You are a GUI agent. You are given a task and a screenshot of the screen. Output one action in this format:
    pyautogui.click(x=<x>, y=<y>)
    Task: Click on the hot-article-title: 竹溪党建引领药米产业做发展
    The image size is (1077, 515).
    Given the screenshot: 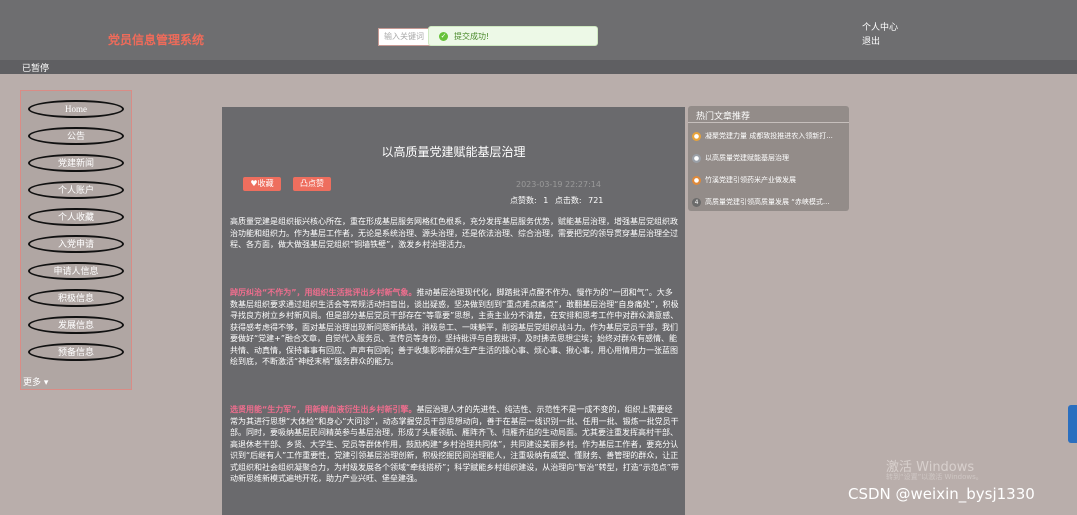 What is the action you would take?
    pyautogui.click(x=750, y=180)
    